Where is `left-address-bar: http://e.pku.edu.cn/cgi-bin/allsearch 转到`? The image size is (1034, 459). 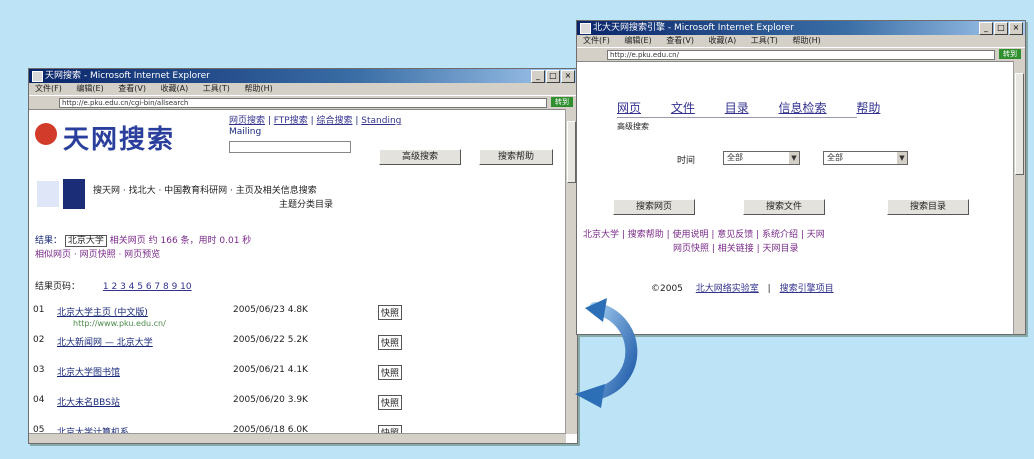
left-address-bar: http://e.pku.edu.cn/cgi-bin/allsearch 转到 is located at coordinates (303, 102).